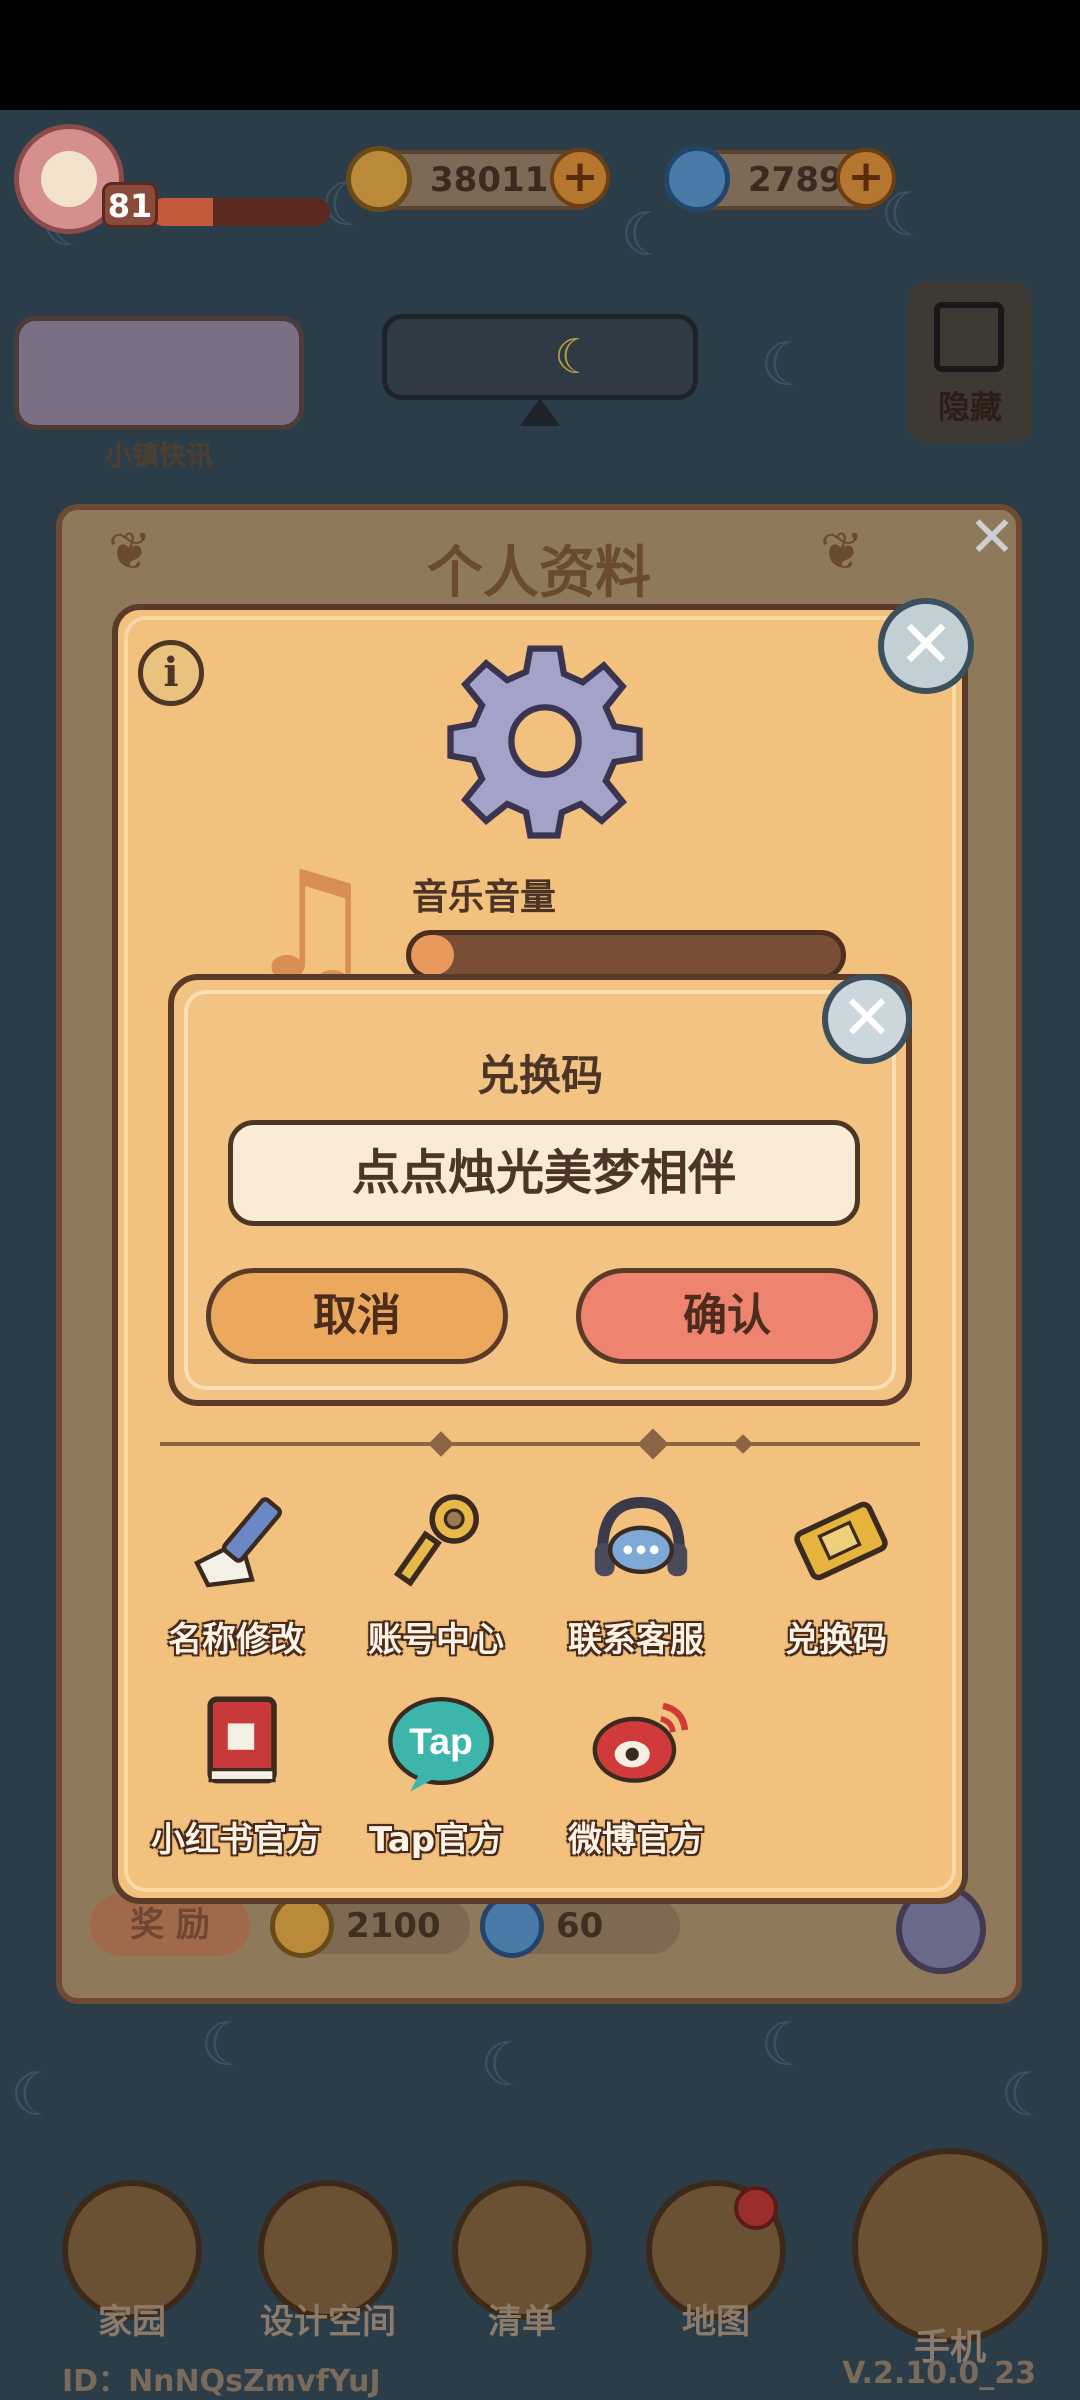 Image resolution: width=1080 pixels, height=2400 pixels. I want to click on settings-gear-icon, so click(545, 742).